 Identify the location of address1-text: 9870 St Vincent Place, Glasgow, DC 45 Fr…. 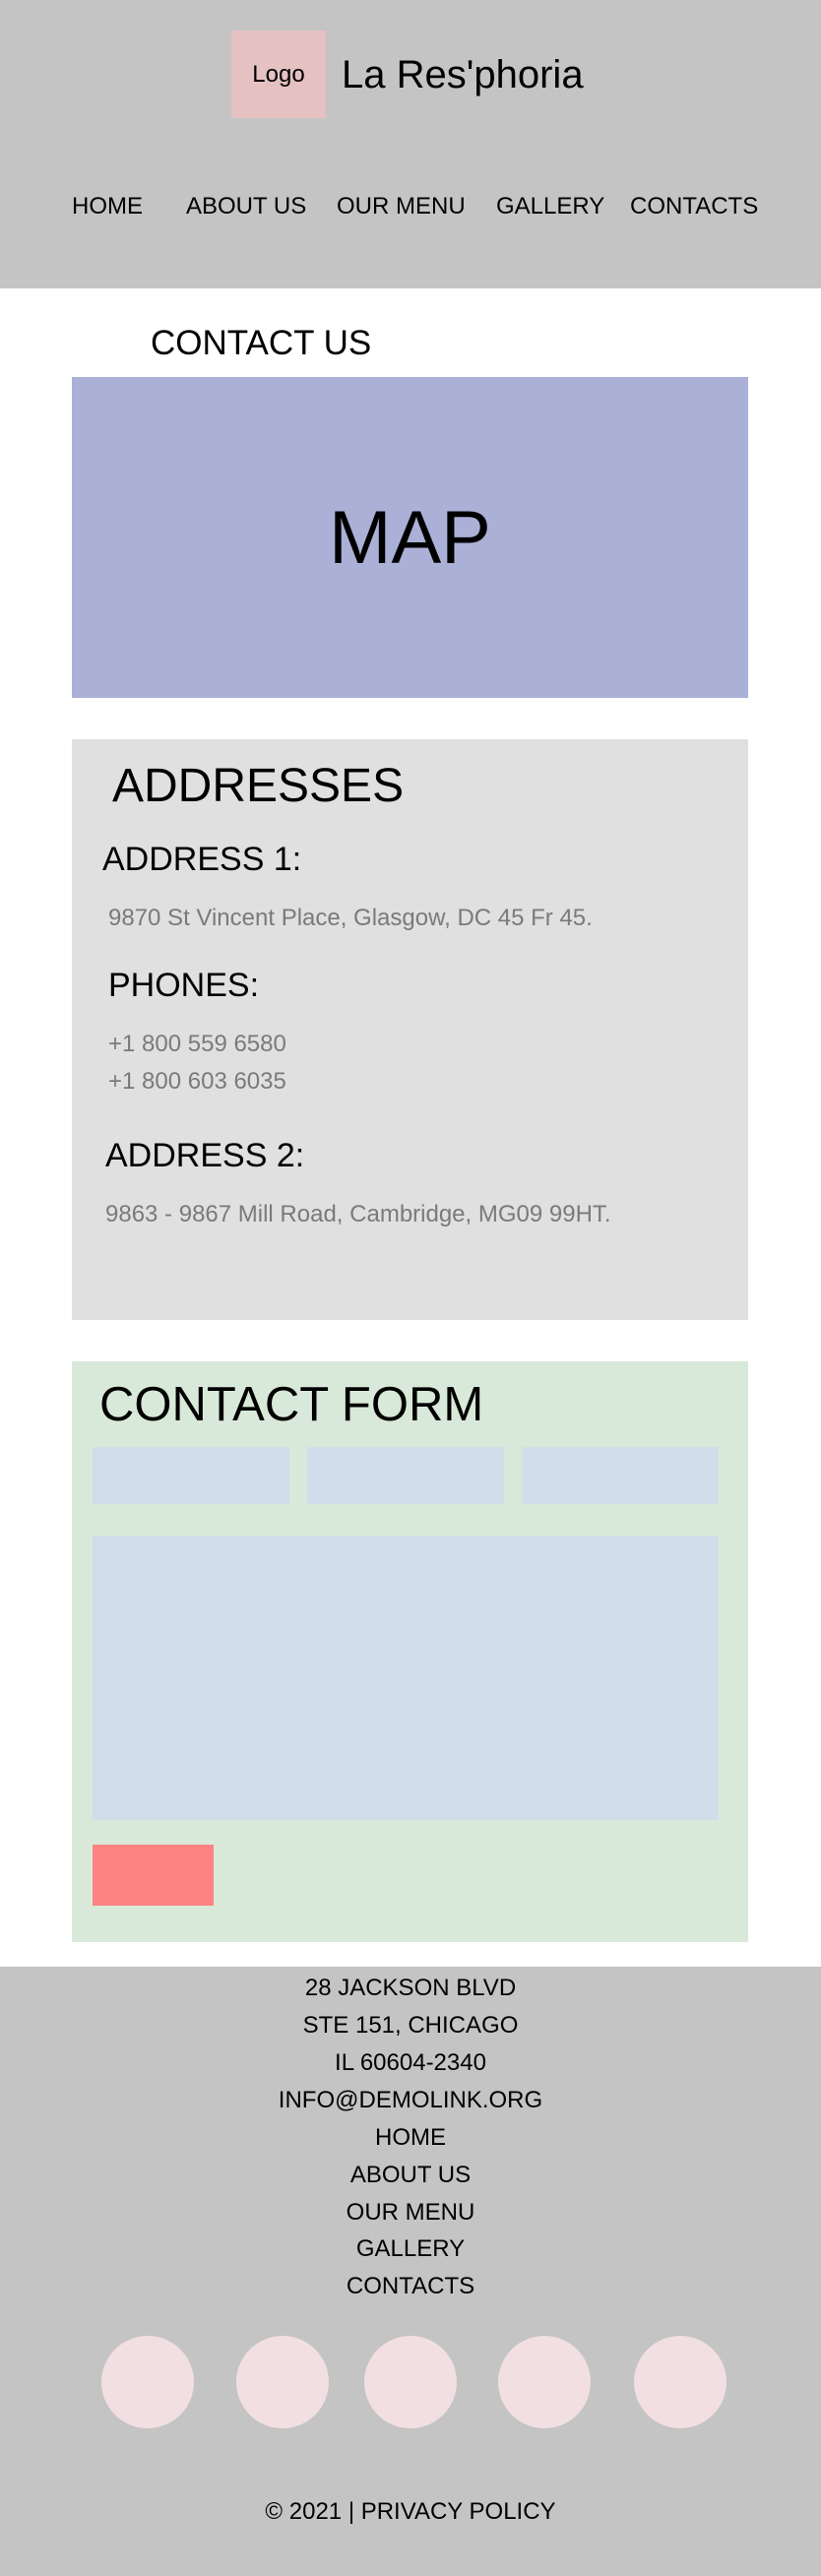
(350, 918).